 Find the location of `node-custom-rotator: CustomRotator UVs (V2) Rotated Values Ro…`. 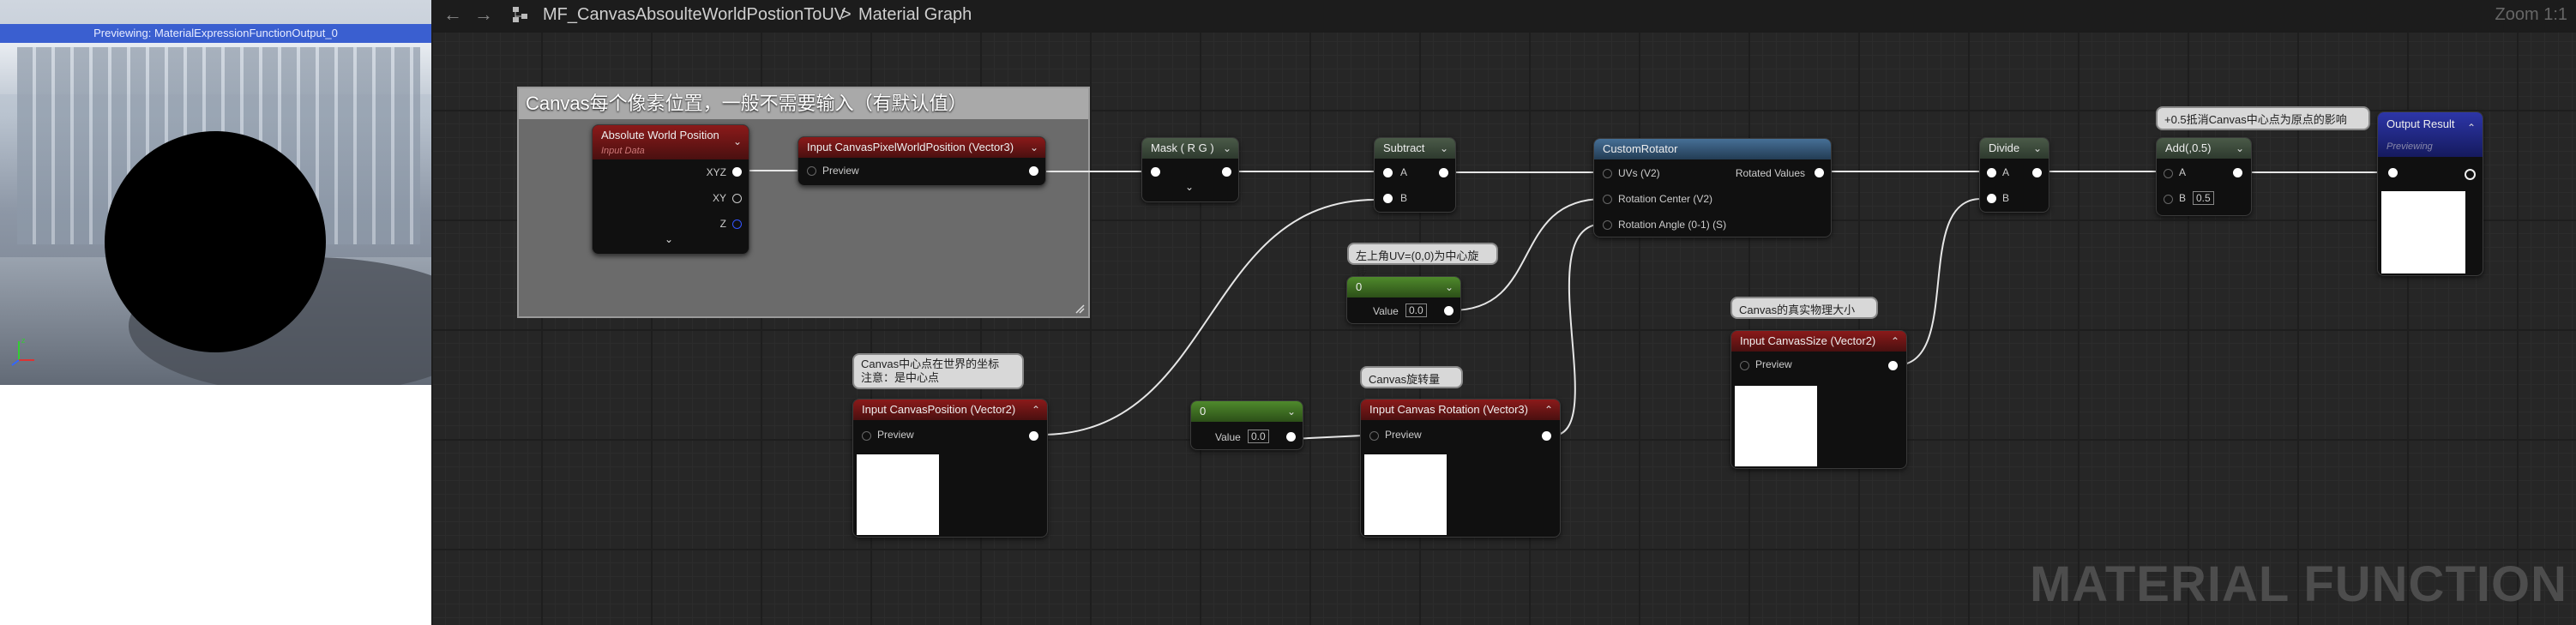

node-custom-rotator: CustomRotator UVs (V2) Rotated Values Ro… is located at coordinates (1713, 187).